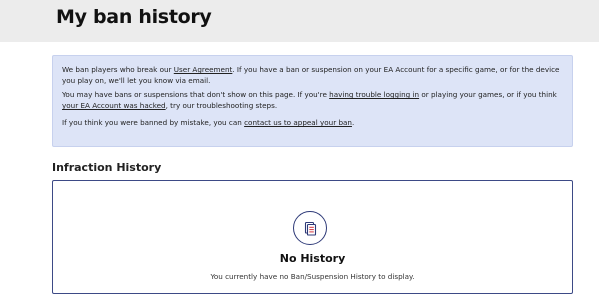 The width and height of the screenshot is (599, 304). Describe the element at coordinates (107, 167) in the screenshot. I see `infraction-history-heading: Infraction History` at that location.